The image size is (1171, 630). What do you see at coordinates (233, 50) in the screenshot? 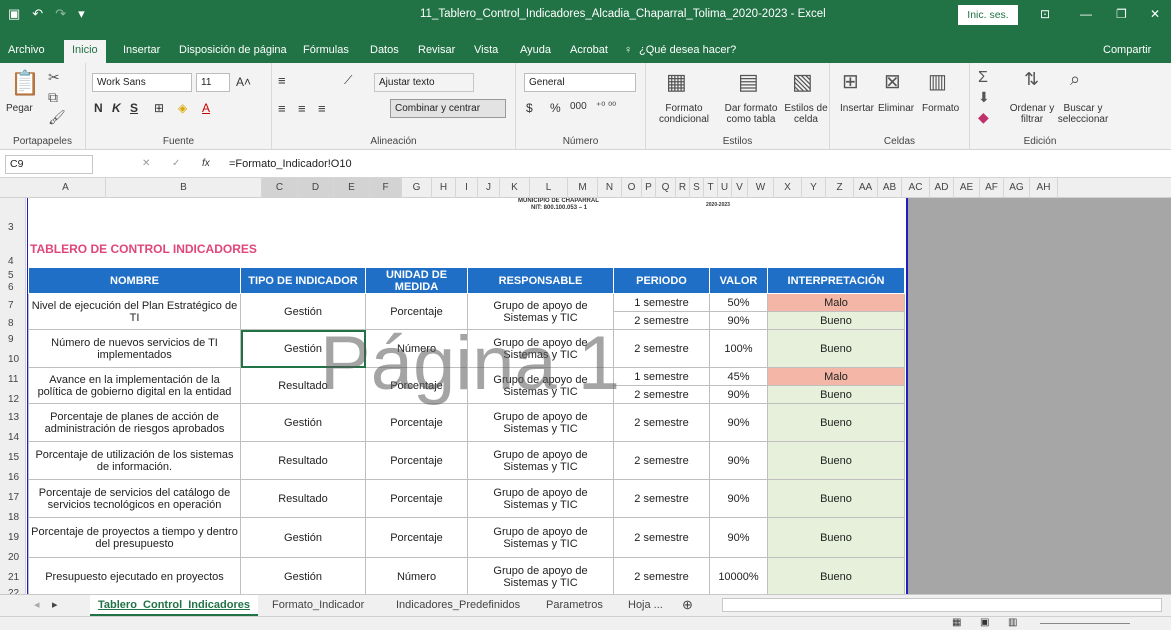
I see `tab-disposicion: Disposición de página` at bounding box center [233, 50].